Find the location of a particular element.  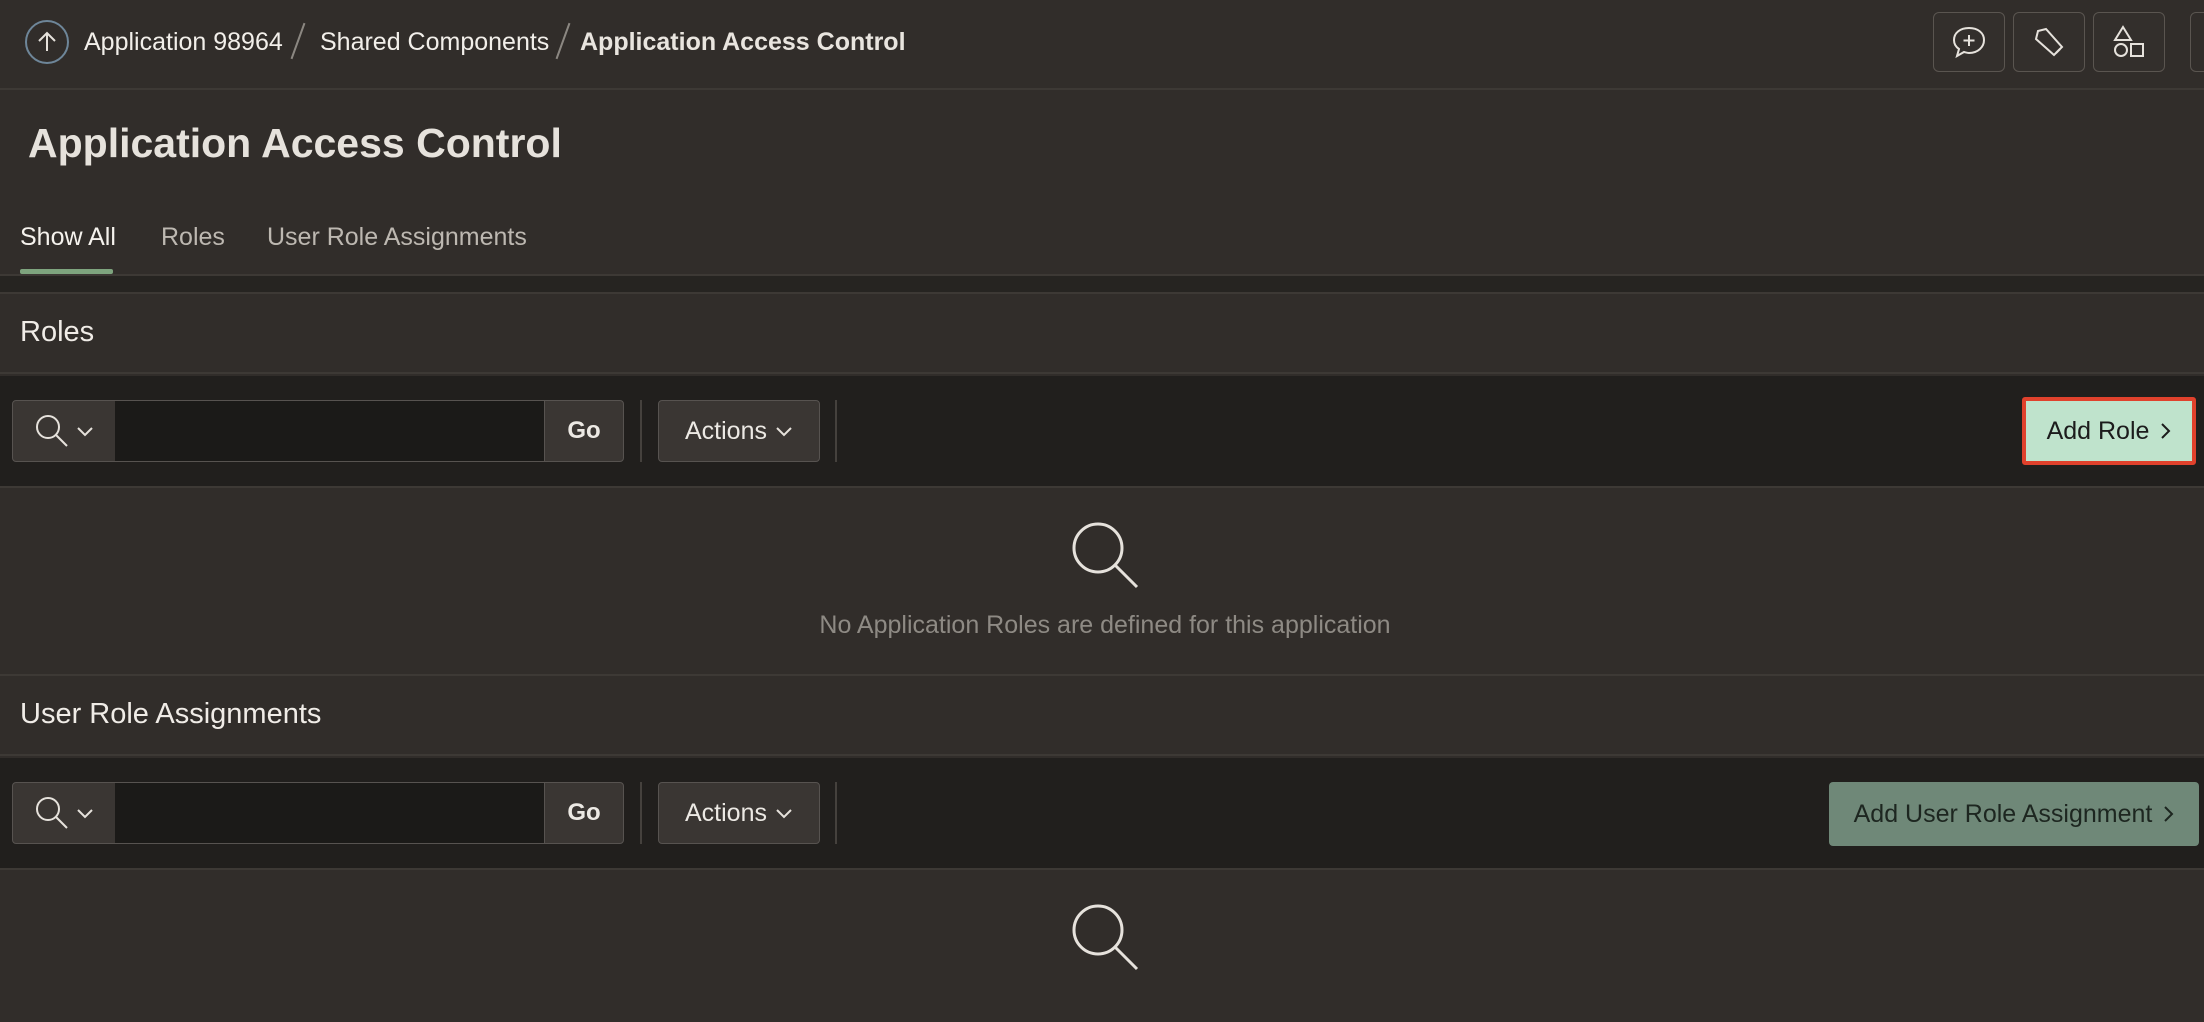

user-roles-search-column-button is located at coordinates (64, 813).